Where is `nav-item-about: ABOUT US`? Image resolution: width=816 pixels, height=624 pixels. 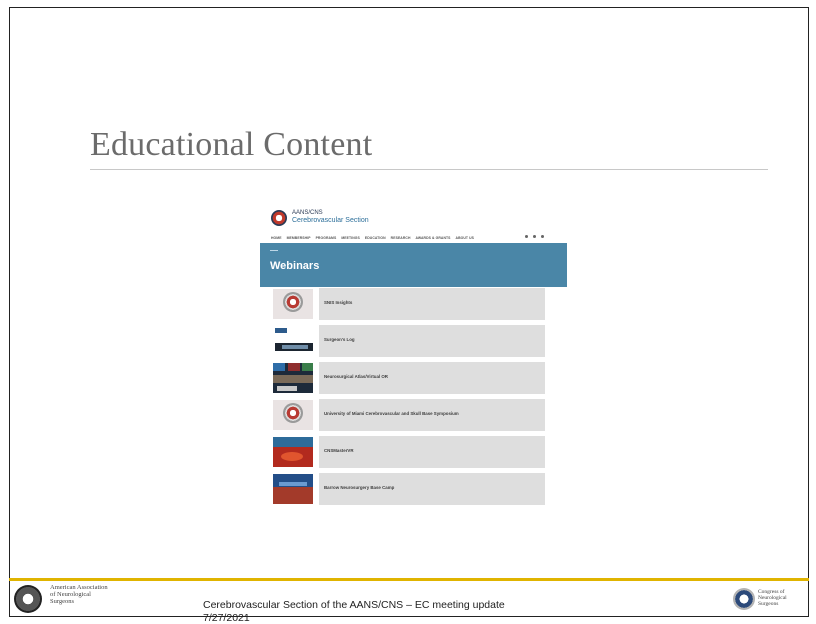
nav-item-about: ABOUT US is located at coordinates (465, 238).